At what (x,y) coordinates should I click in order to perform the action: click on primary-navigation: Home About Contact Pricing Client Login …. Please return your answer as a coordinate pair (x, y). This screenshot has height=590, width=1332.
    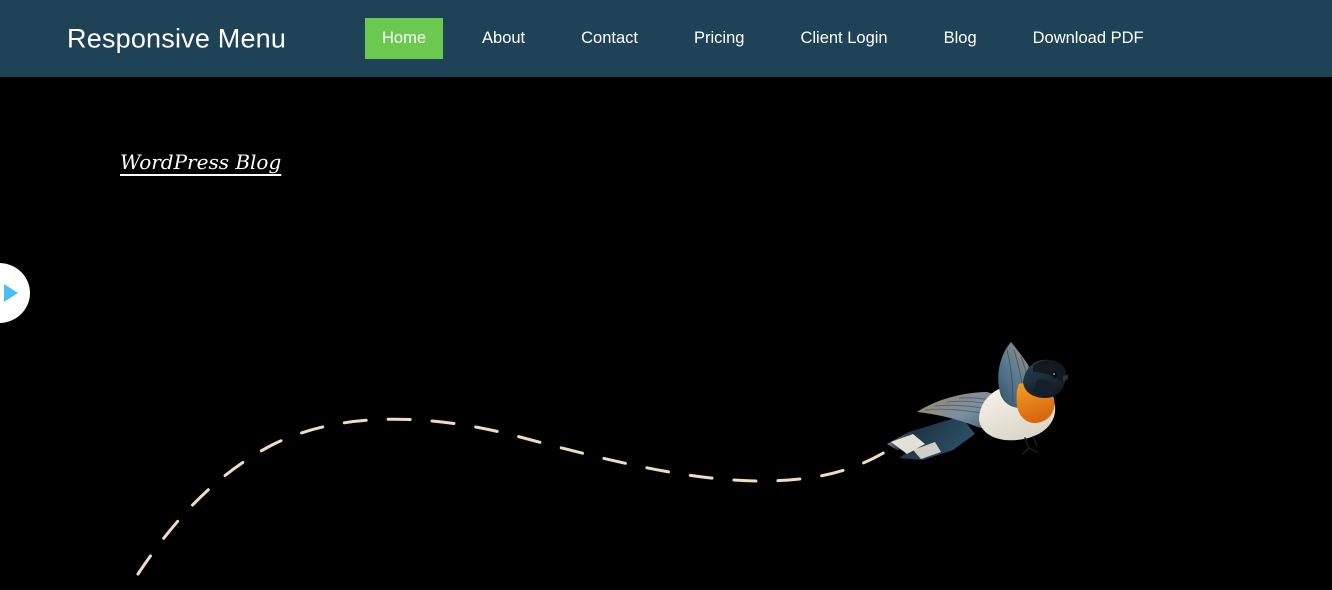
    Looking at the image, I should click on (763, 38).